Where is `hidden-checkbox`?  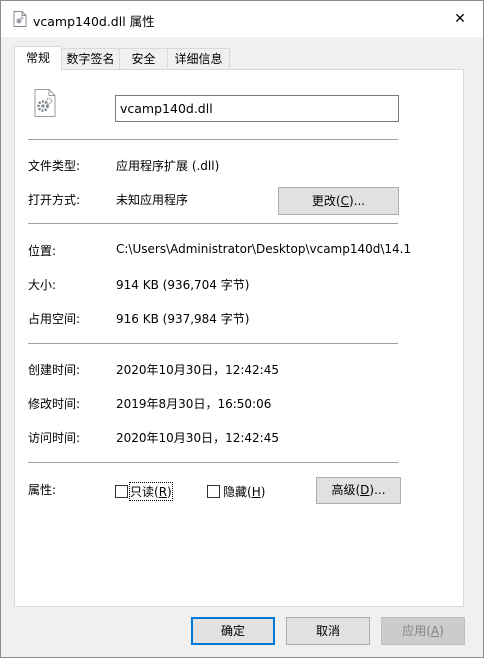
hidden-checkbox is located at coordinates (213, 491).